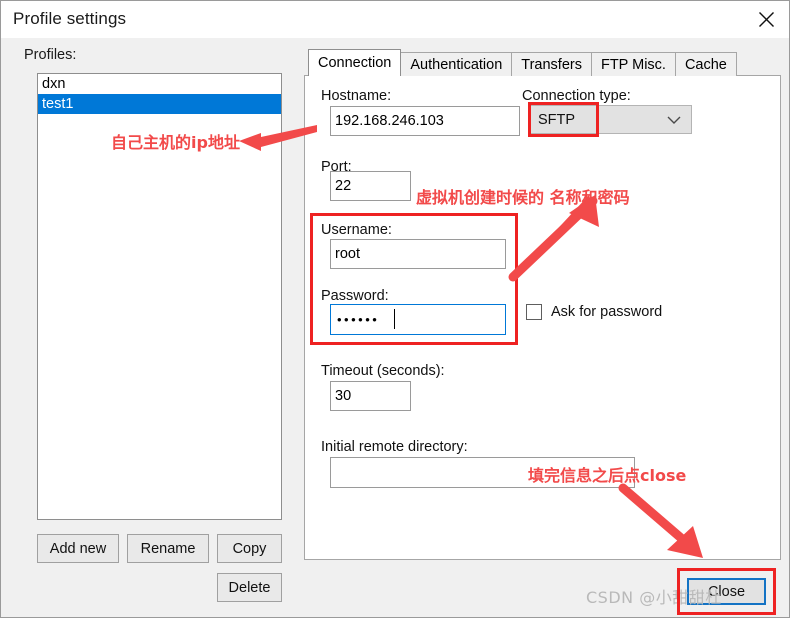 Image resolution: width=790 pixels, height=618 pixels. Describe the element at coordinates (383, 371) in the screenshot. I see `timeout-label: Timeout (seconds):` at that location.